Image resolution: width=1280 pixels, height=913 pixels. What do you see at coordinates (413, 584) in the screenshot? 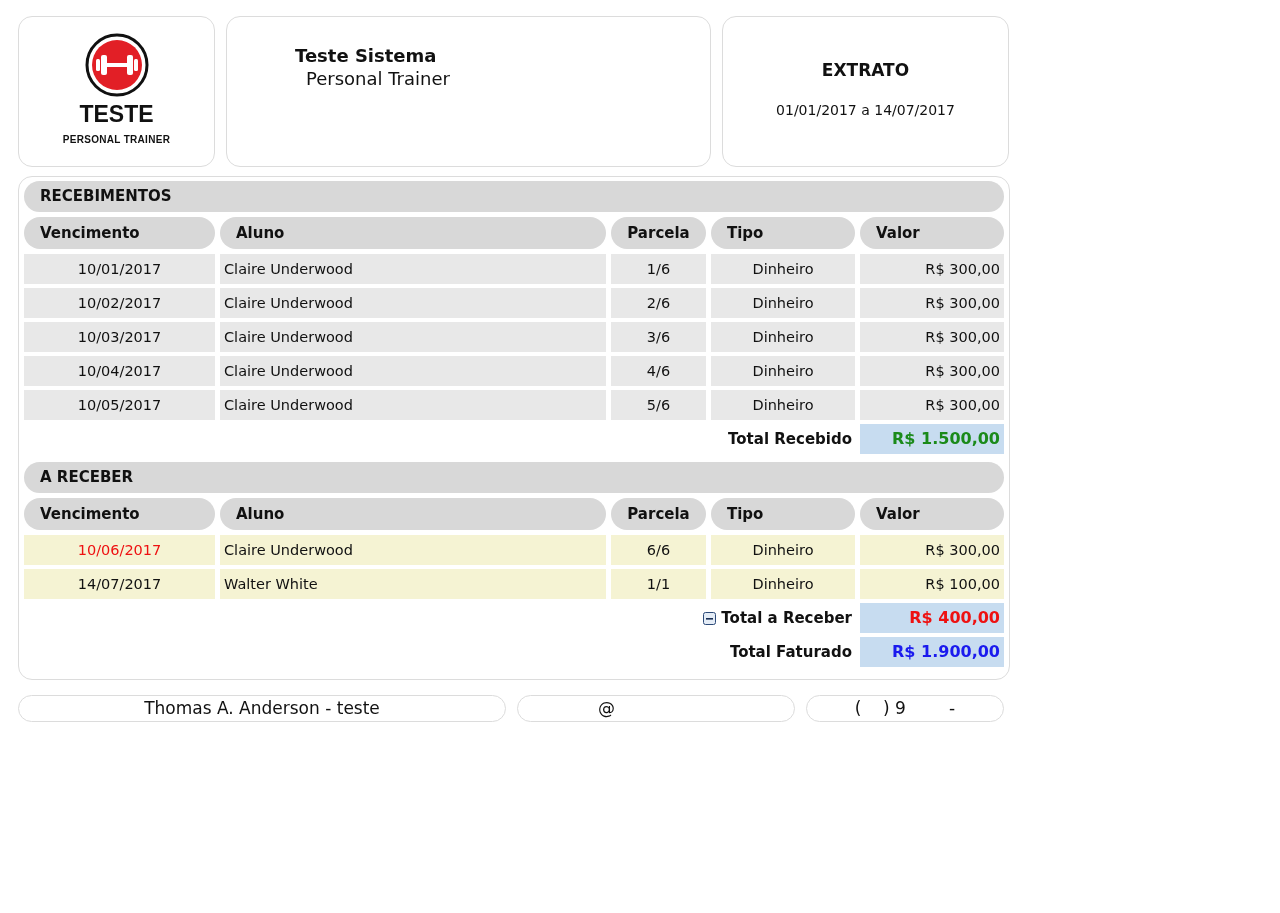
I see `table-cell: Walter White` at bounding box center [413, 584].